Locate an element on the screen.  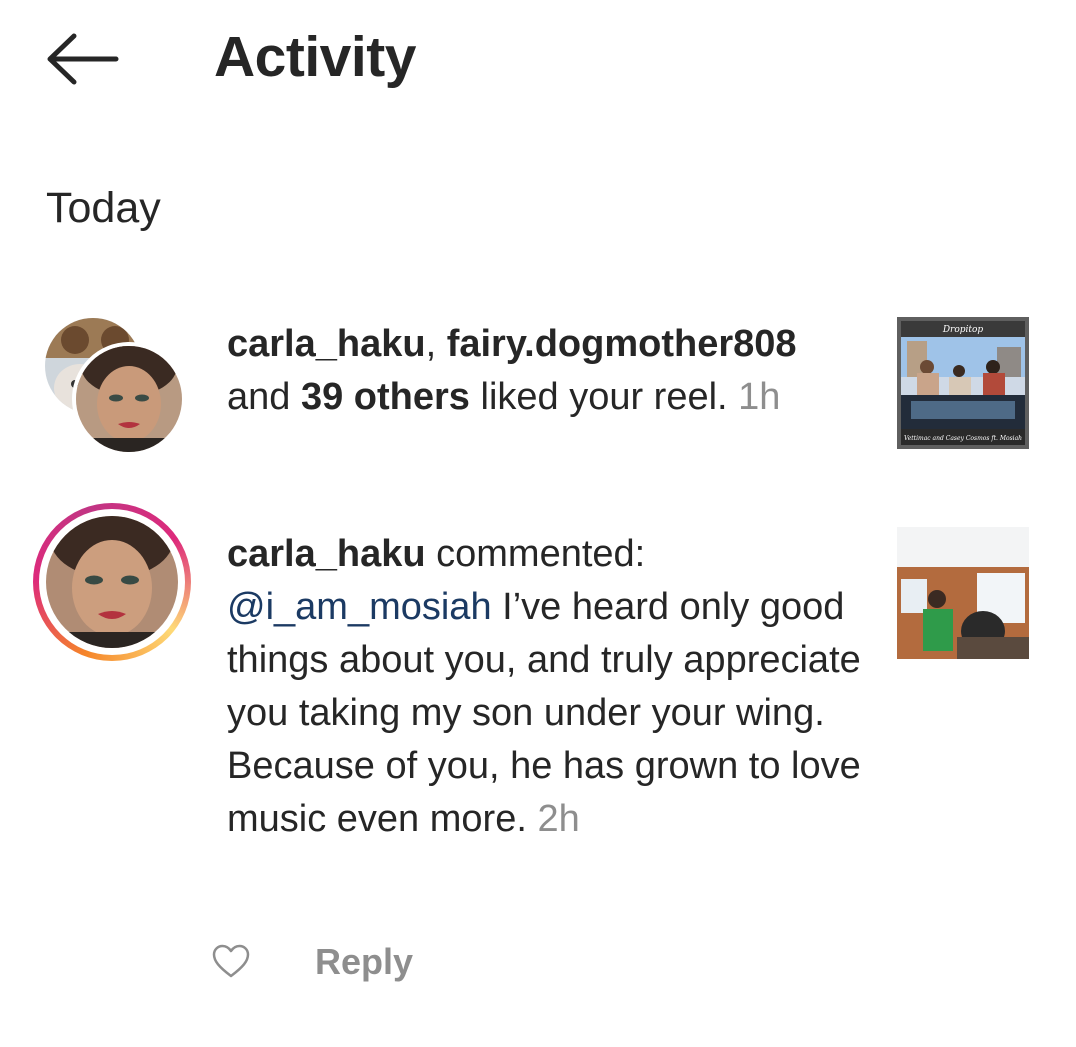
thumbnail-caption: Vettimac and Casey Cosmos ft. Mosiah is located at coordinates (963, 438).